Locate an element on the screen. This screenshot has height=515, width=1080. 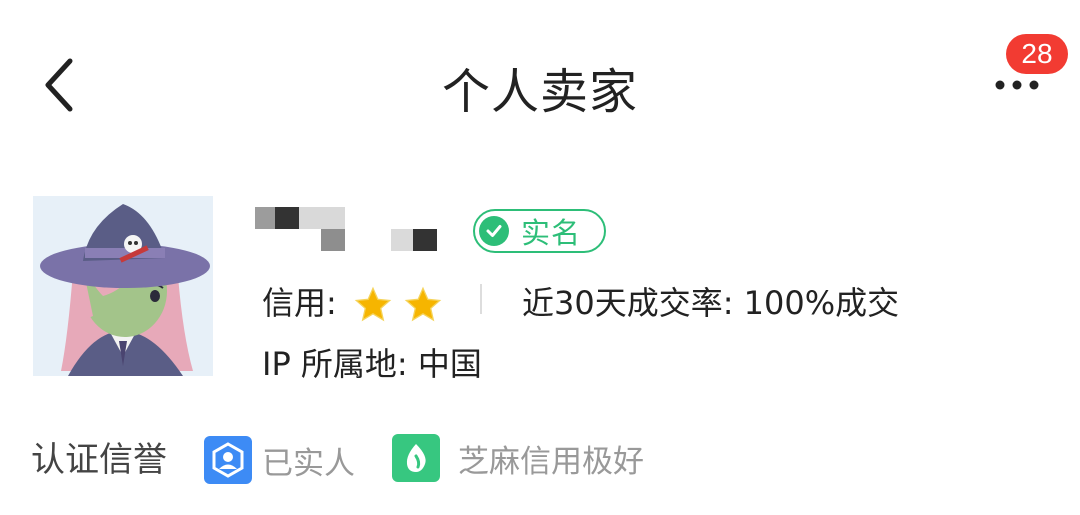
cert-item-sesame-credit: 芝麻信用极好 is located at coordinates (518, 458).